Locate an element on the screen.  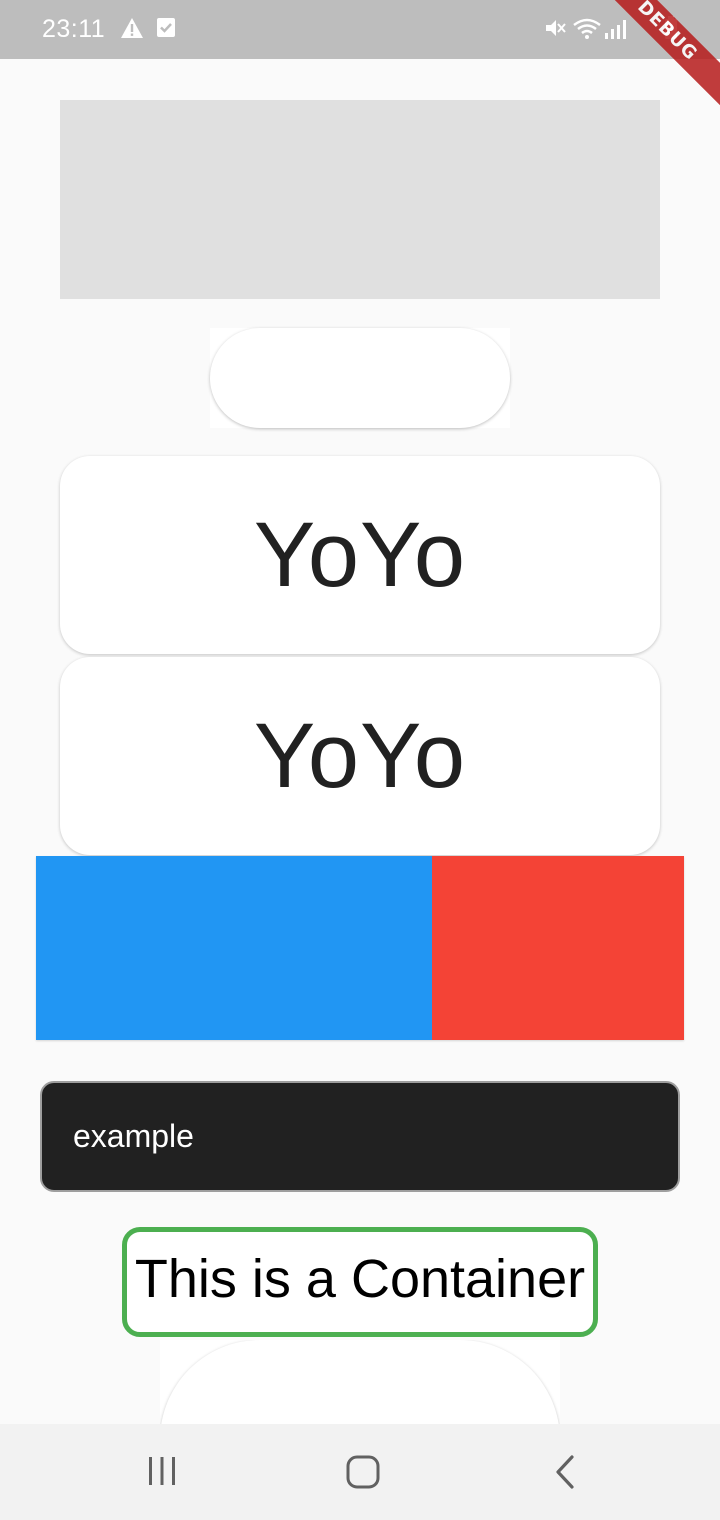
checkbox-notification-icon is located at coordinates (166, 30).